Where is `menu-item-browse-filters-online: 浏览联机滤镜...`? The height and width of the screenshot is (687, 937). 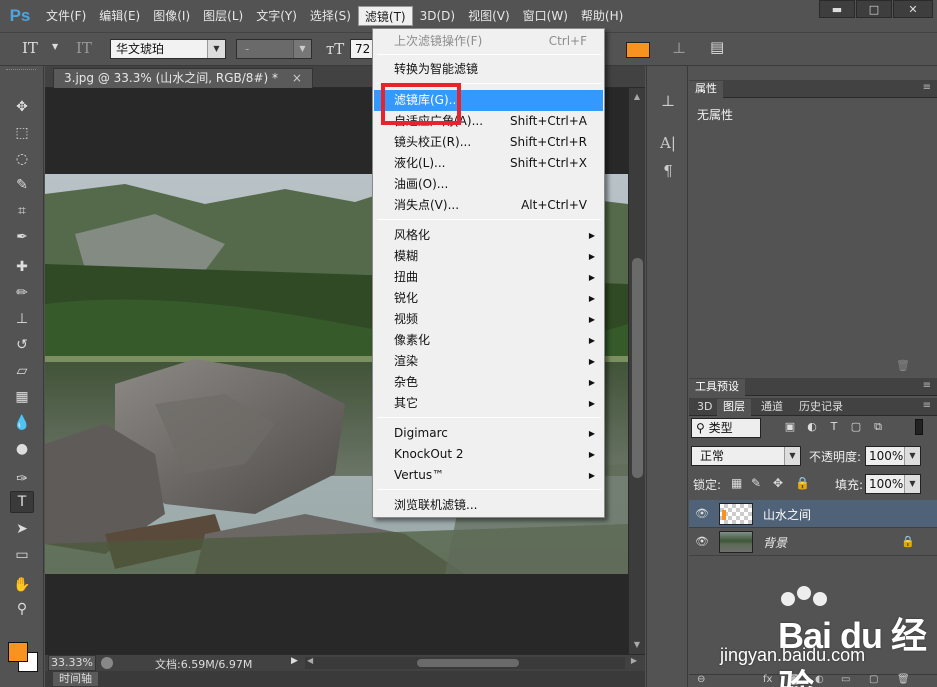 menu-item-browse-filters-online: 浏览联机滤镜... is located at coordinates (488, 505).